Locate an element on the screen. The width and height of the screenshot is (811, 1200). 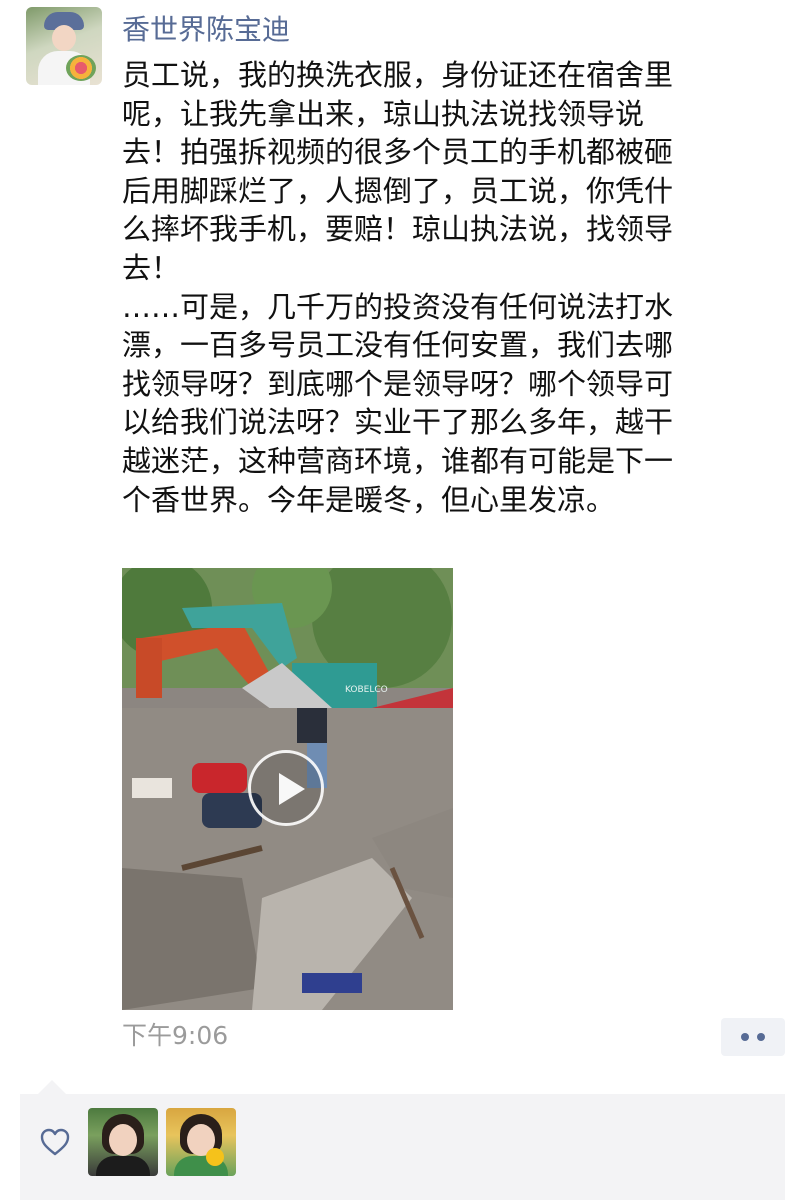
likes-arrow is located at coordinates (52, 1087).